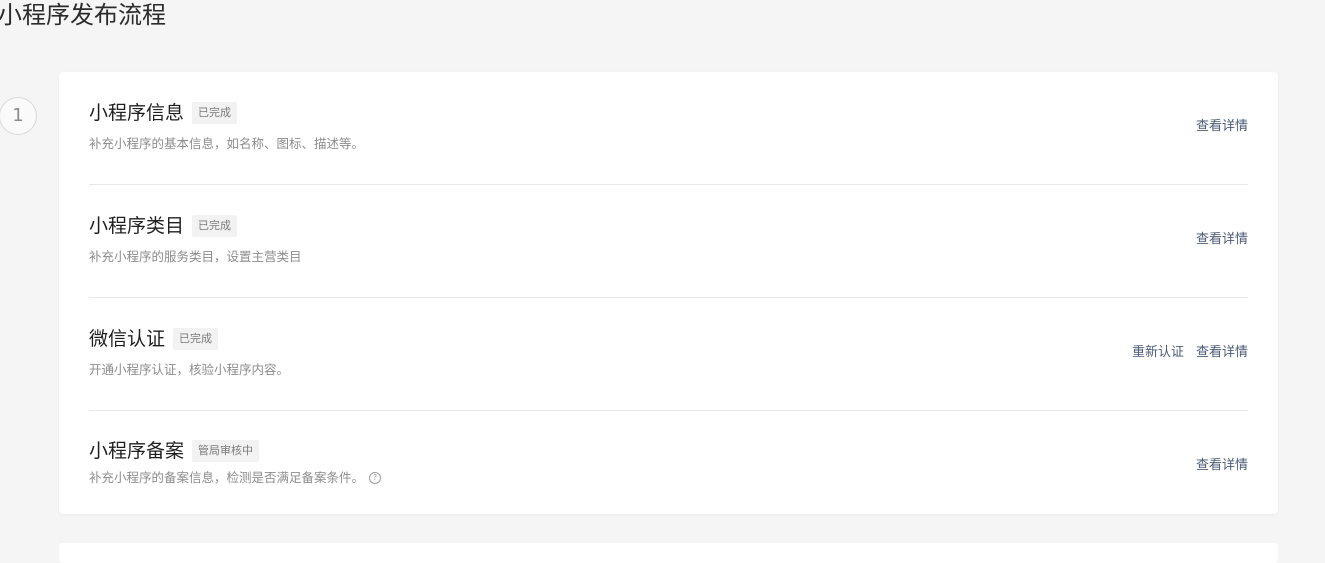 This screenshot has height=563, width=1325. What do you see at coordinates (1158, 353) in the screenshot?
I see `reverify-link: 重新认证` at bounding box center [1158, 353].